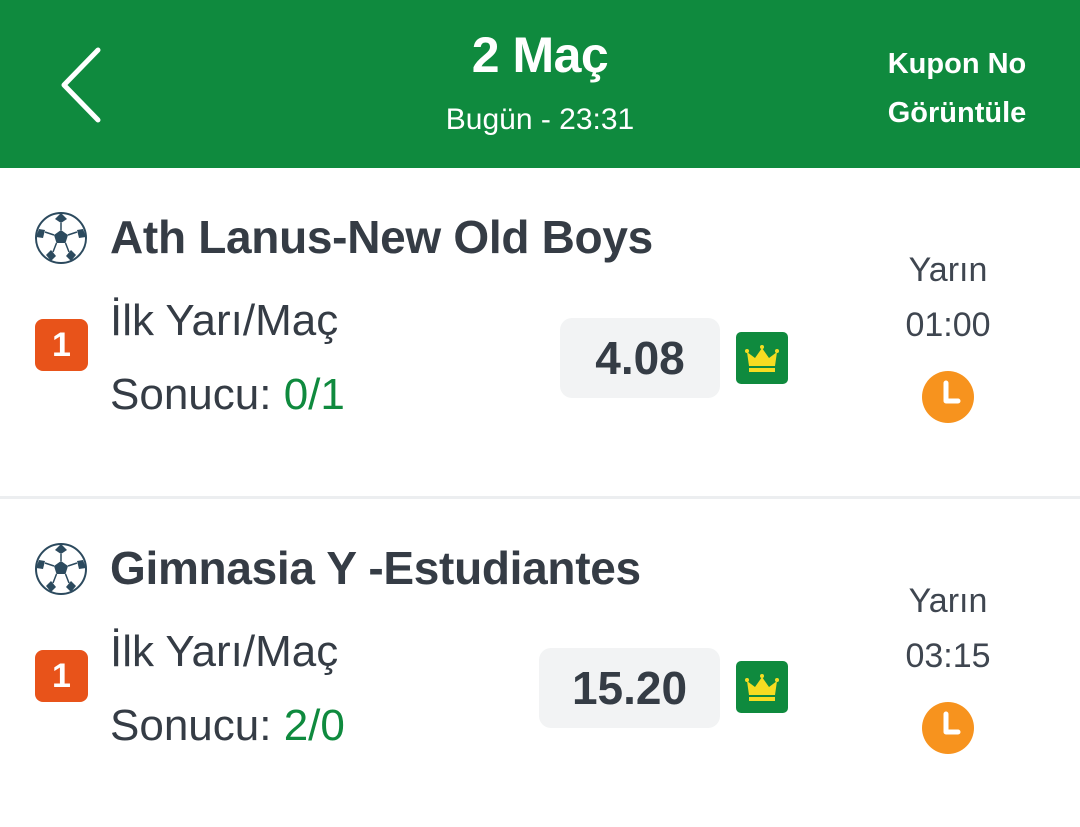 The image size is (1080, 827). Describe the element at coordinates (957, 113) in the screenshot. I see `view-coupon-label-line2: Görüntüle` at that location.